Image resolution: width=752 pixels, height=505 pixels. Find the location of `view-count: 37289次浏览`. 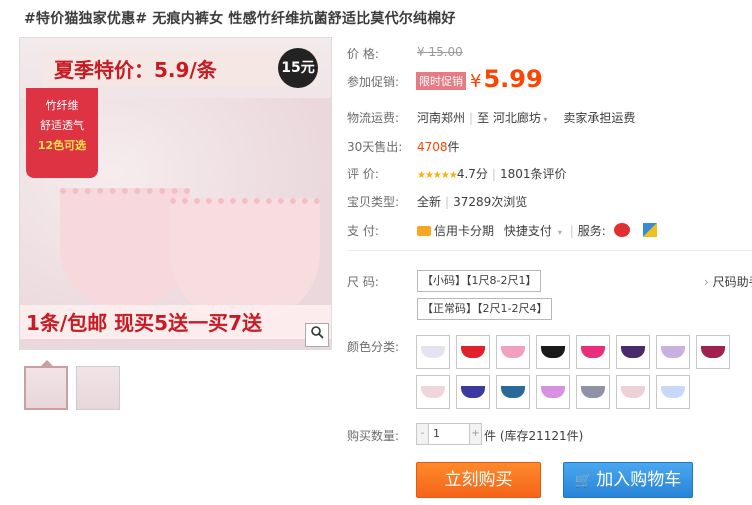

view-count: 37289次浏览 is located at coordinates (490, 202).